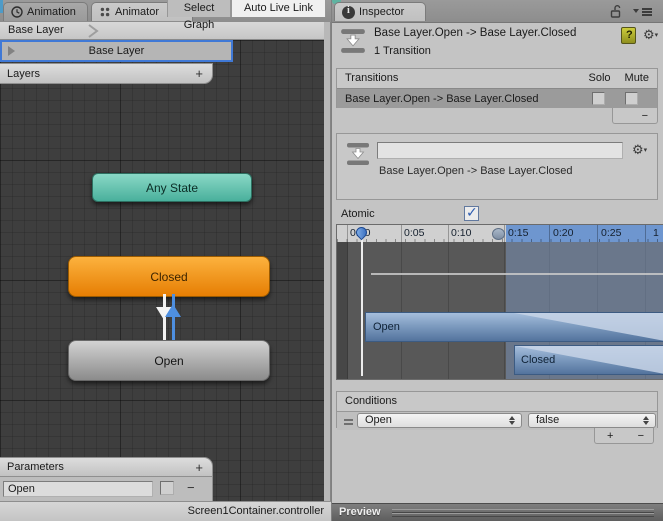 Image resolution: width=663 pixels, height=521 pixels. Describe the element at coordinates (475, 33) in the screenshot. I see `inspector-title: Base Layer.Open -> Base Layer.Closed` at that location.